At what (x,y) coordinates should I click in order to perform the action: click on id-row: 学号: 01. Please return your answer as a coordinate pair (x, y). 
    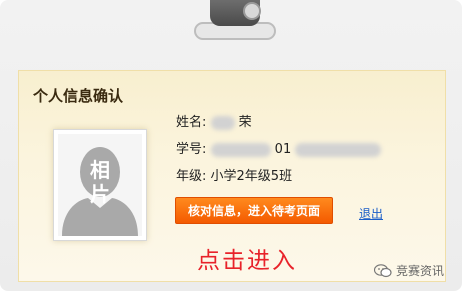
    Looking at the image, I should click on (279, 147).